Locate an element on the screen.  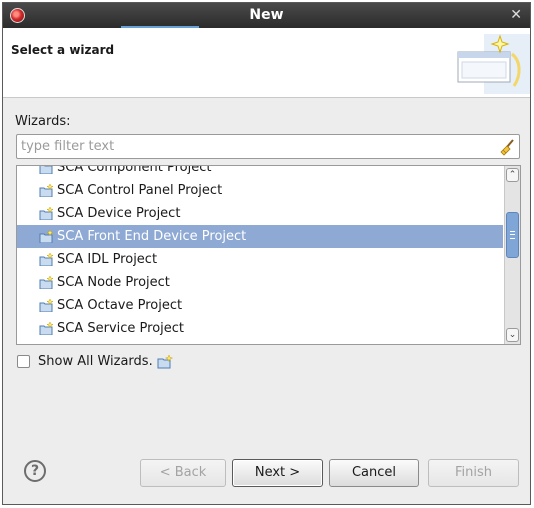
scroll-down-button: ⌄ is located at coordinates (512, 335).